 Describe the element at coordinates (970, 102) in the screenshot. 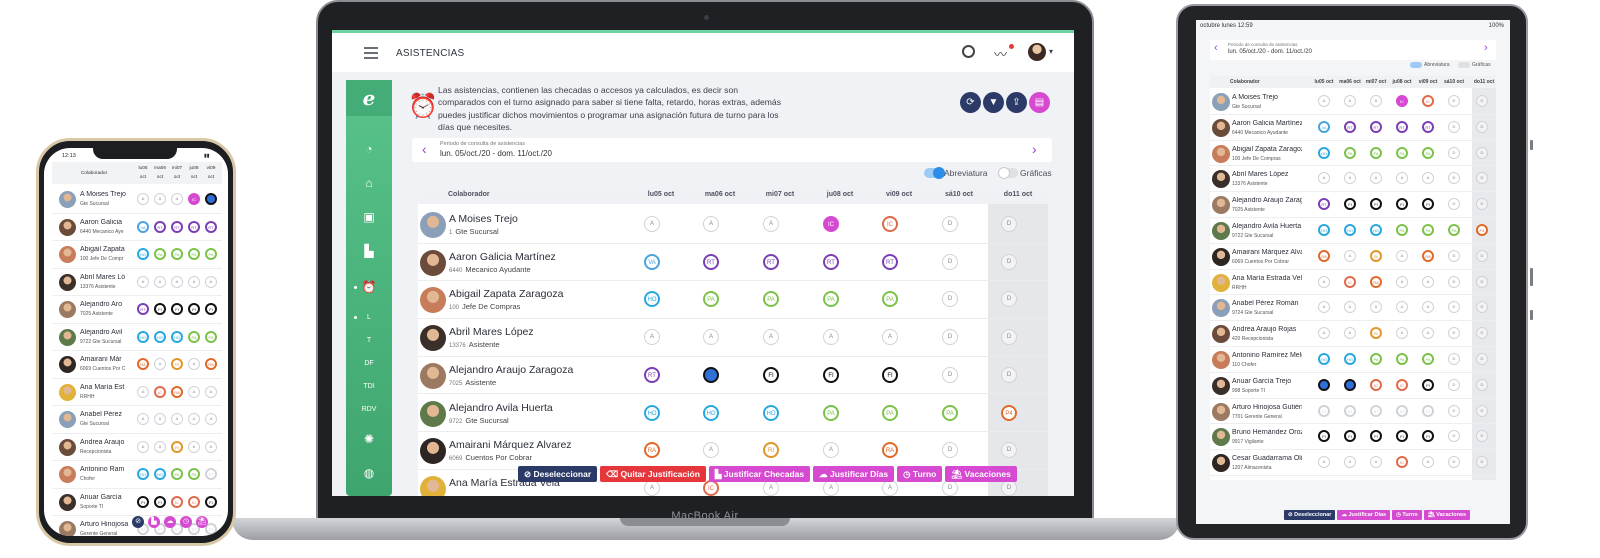

I see `refresh-button: ⟳` at that location.